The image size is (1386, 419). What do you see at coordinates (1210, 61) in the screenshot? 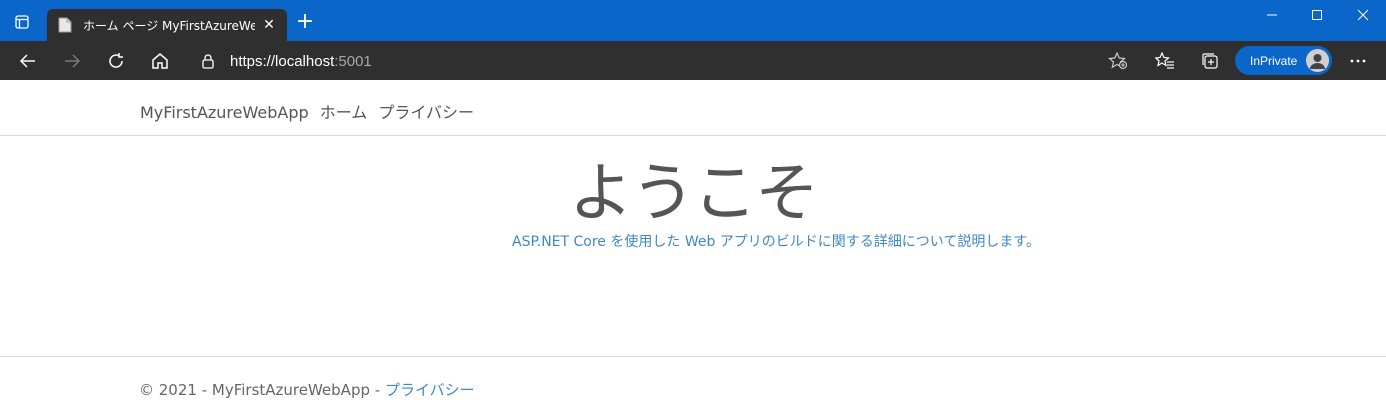
I see `collections-icon` at bounding box center [1210, 61].